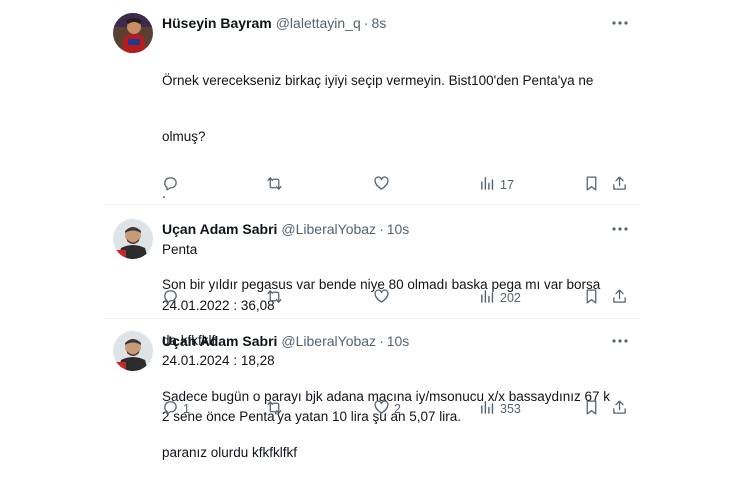 This screenshot has width=730, height=499. Describe the element at coordinates (510, 298) in the screenshot. I see `views-count: 202` at that location.